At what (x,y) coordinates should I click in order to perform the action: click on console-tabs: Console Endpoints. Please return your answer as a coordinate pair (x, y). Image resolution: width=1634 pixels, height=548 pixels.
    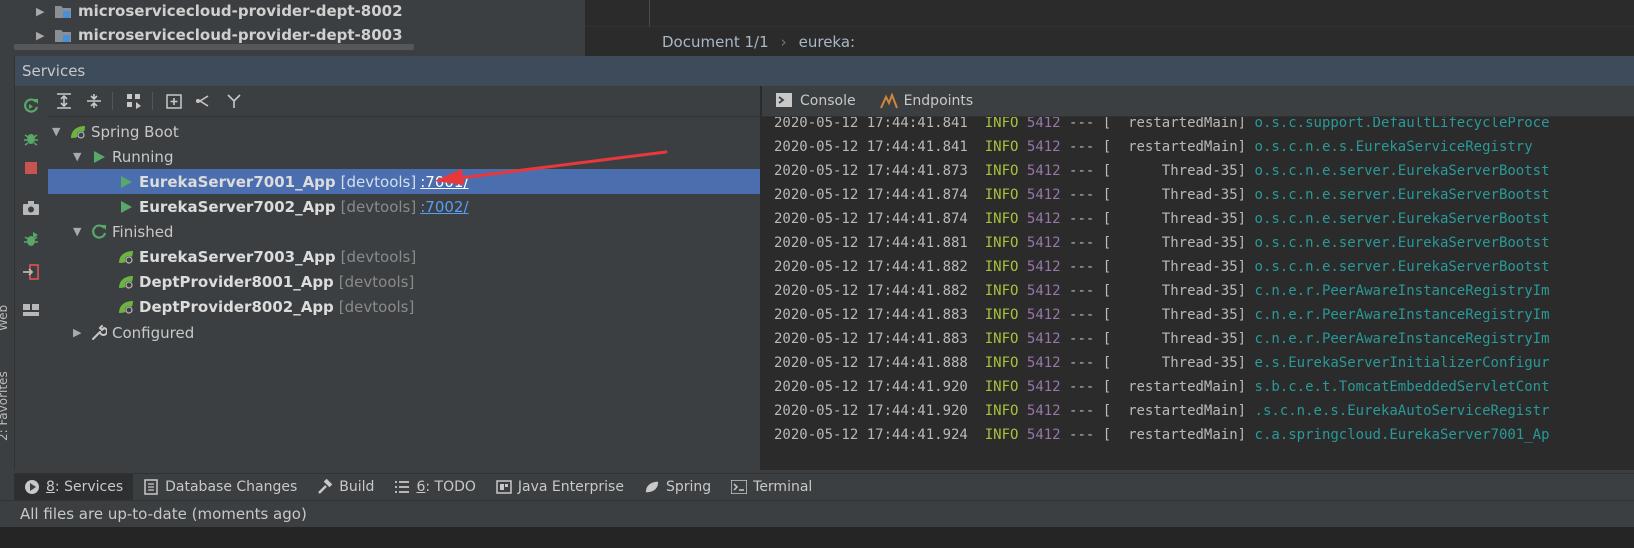
    Looking at the image, I should click on (1198, 101).